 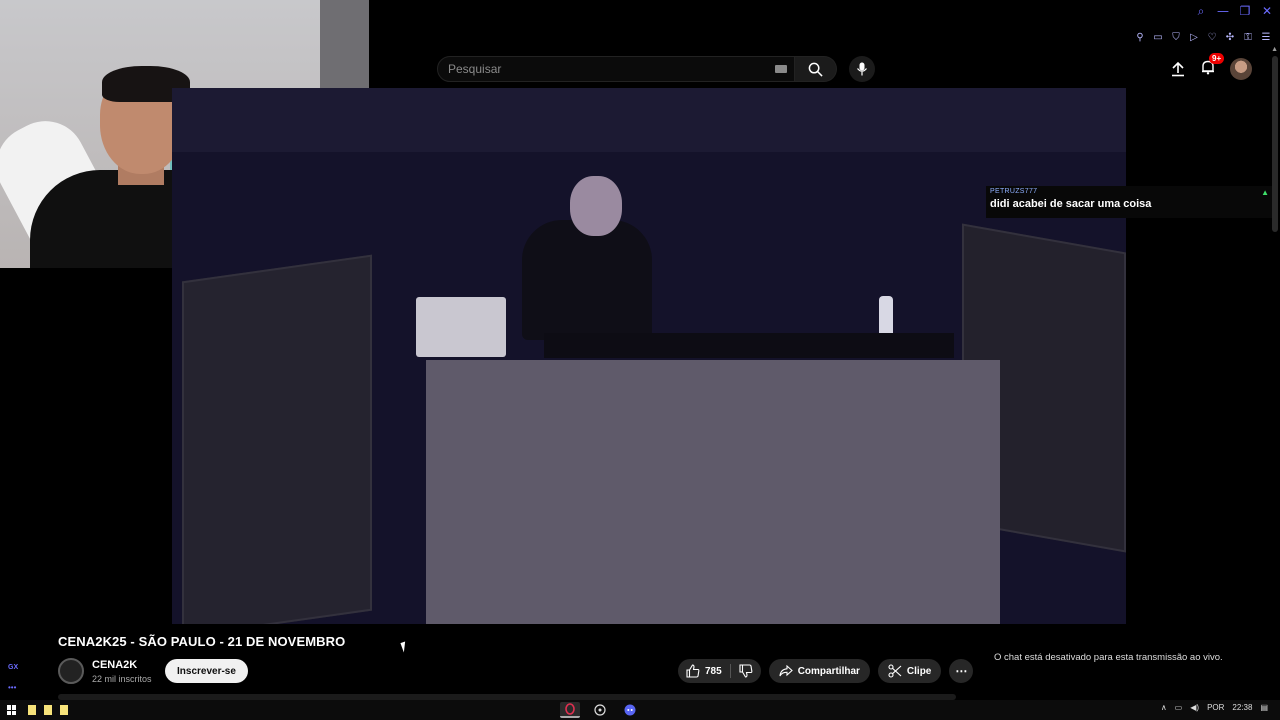 I want to click on chevron-up-icon: ∧, so click(x=1164, y=707).